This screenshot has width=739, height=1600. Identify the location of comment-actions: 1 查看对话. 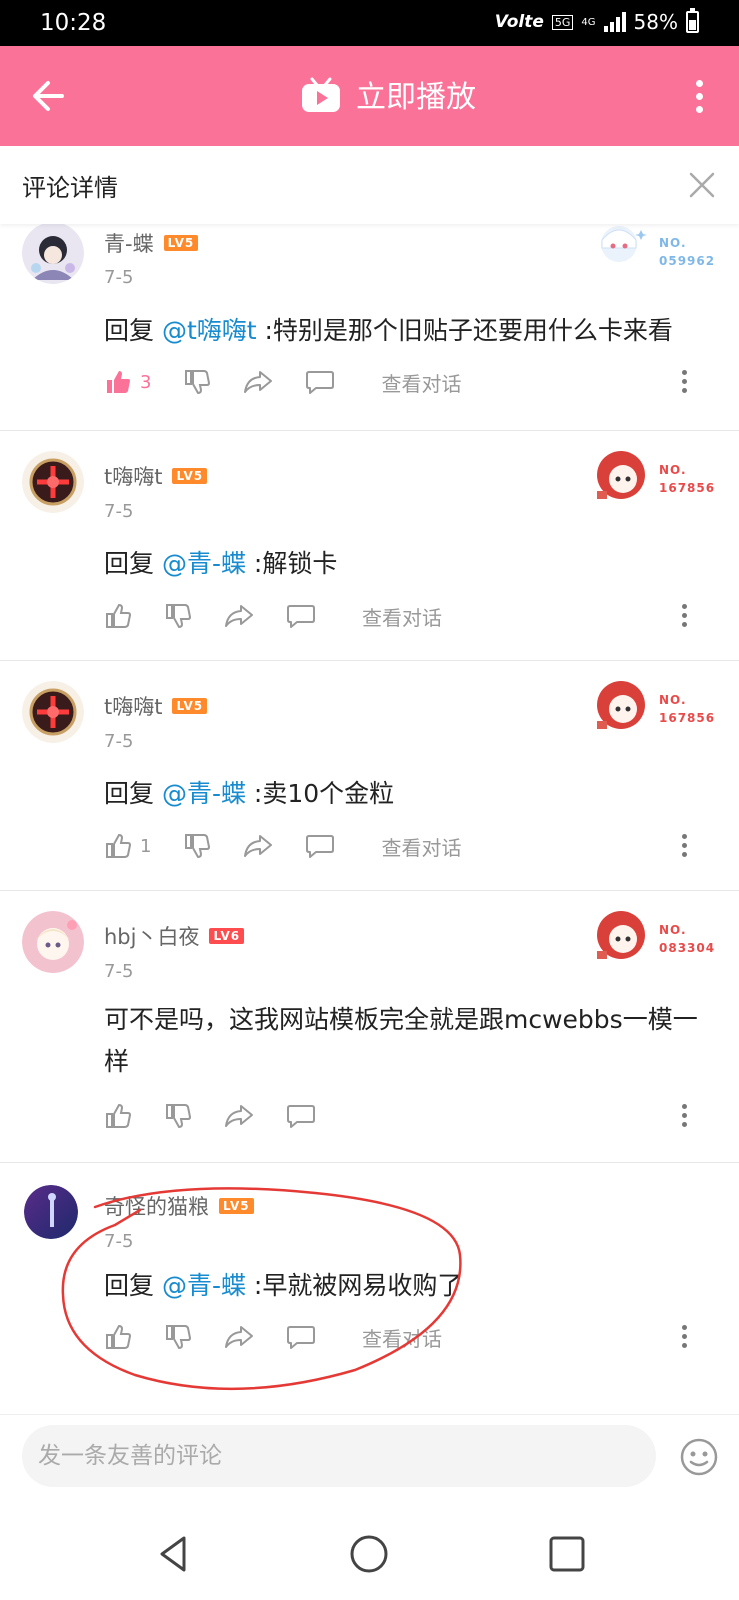
(396, 846).